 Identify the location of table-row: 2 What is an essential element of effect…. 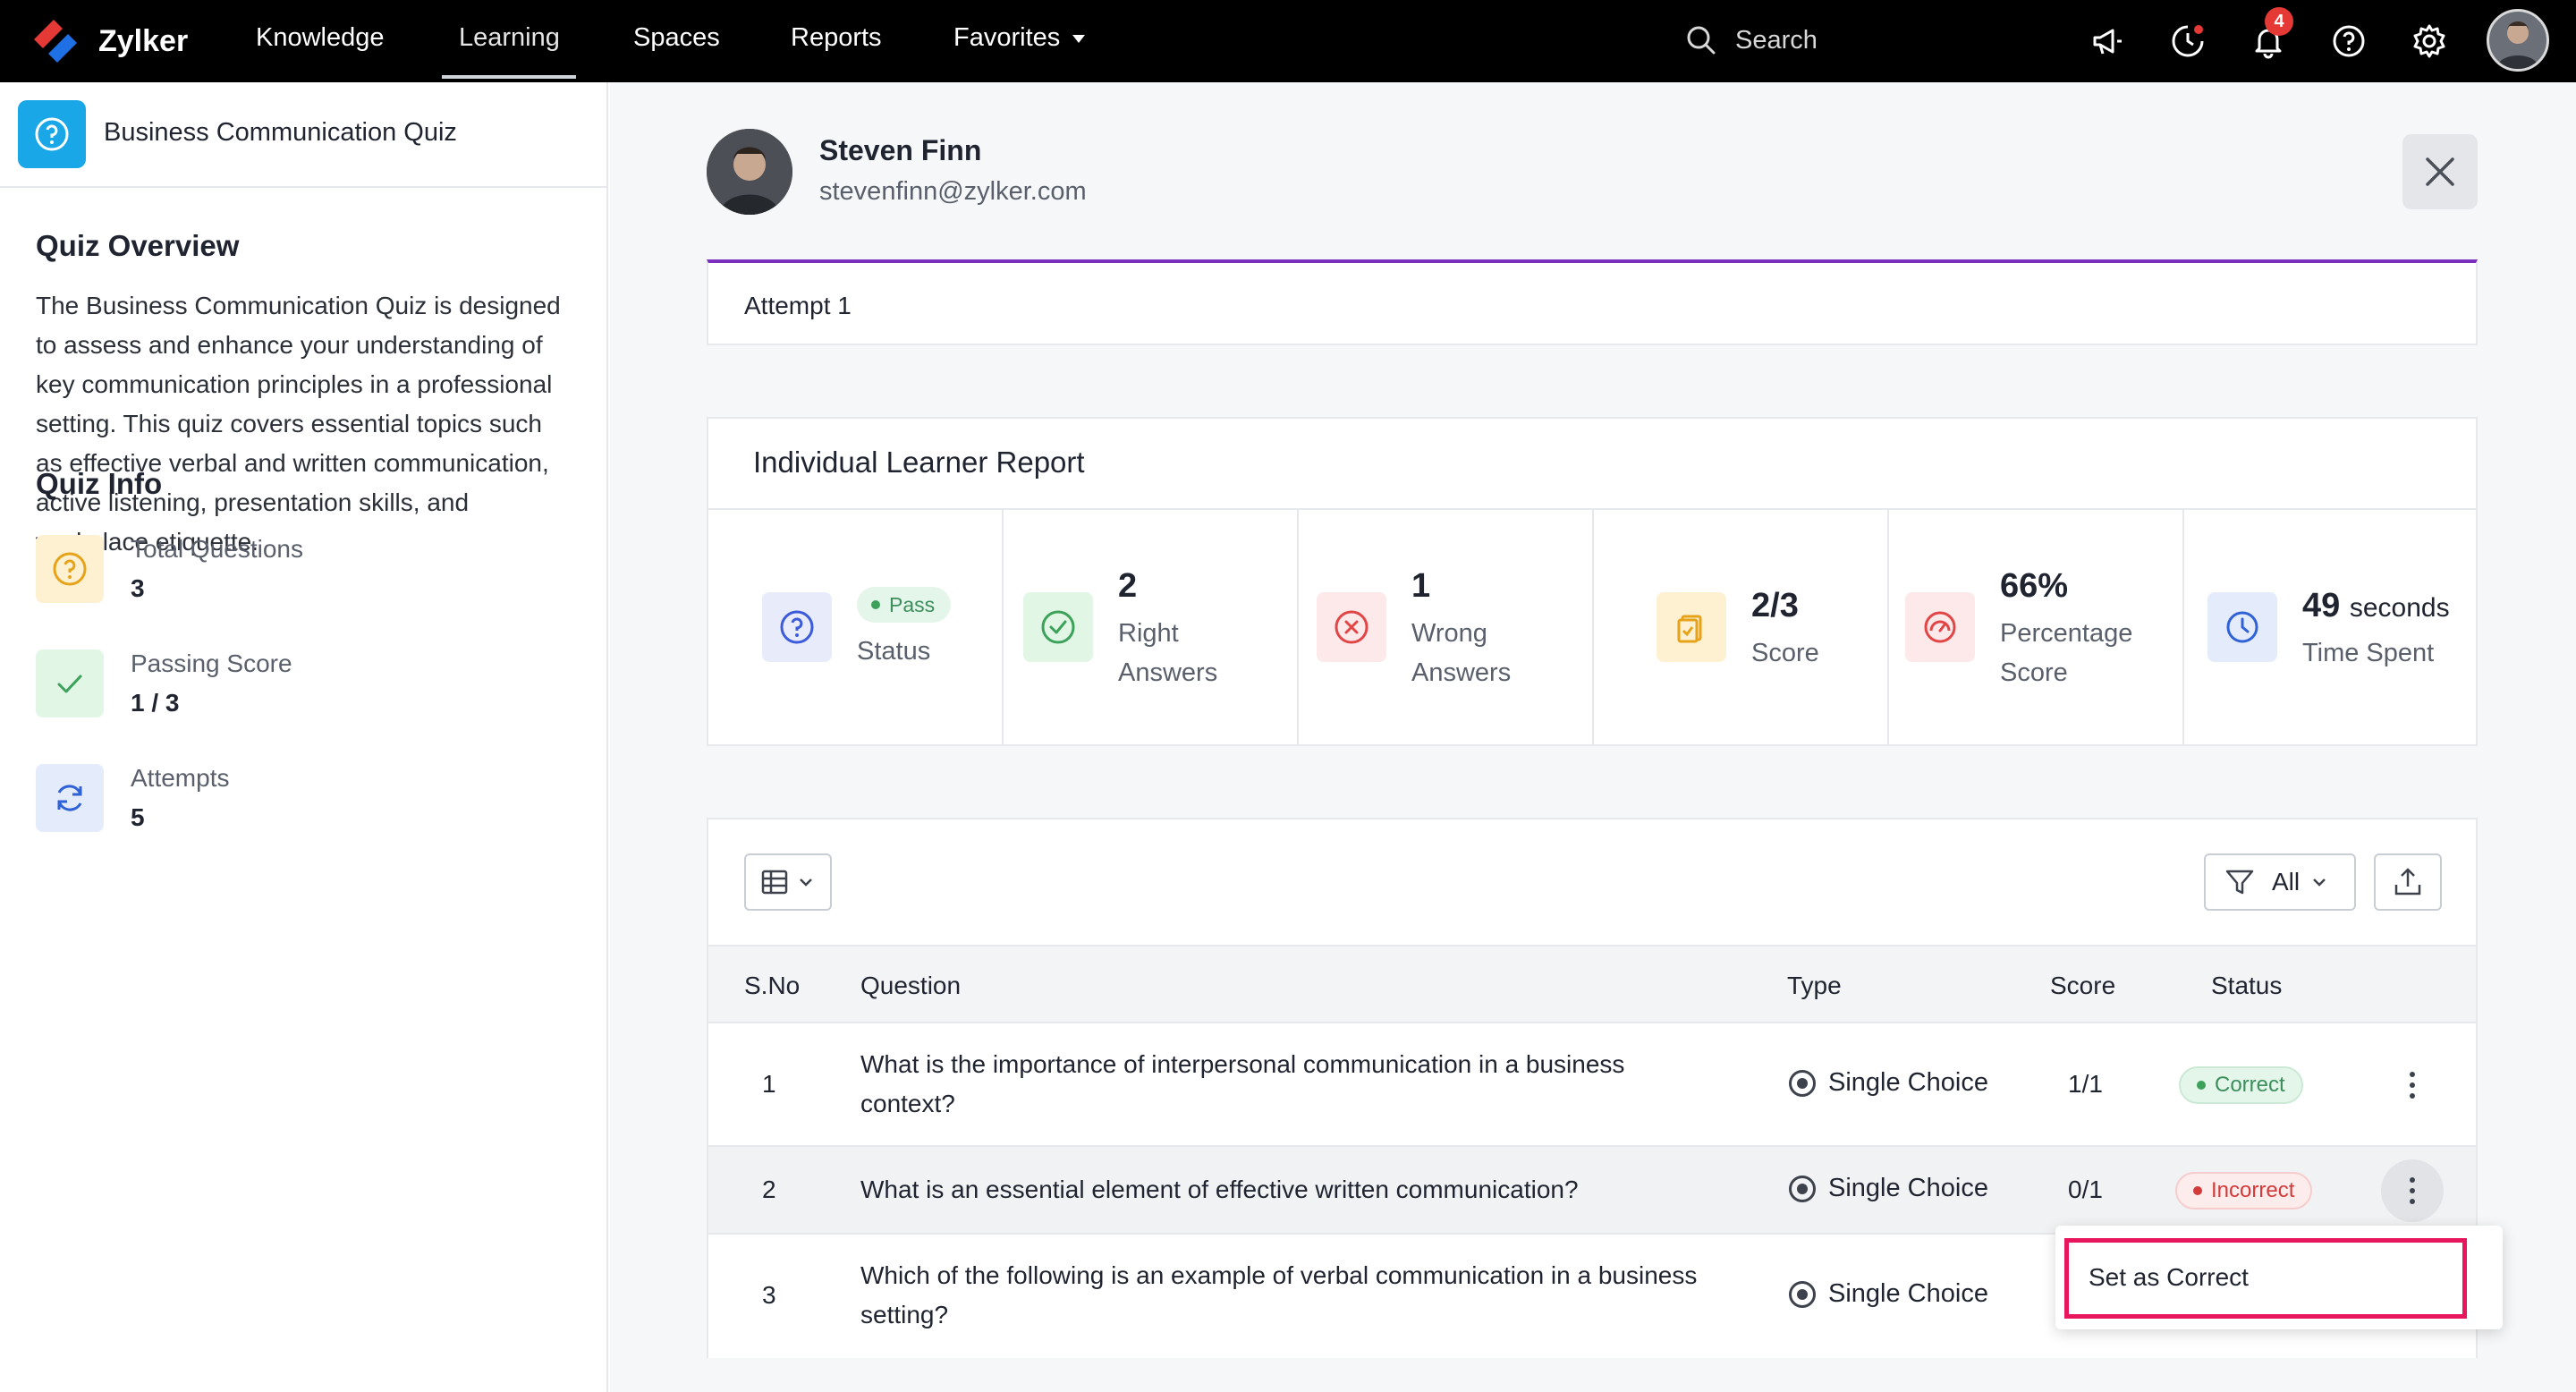
(1592, 1191).